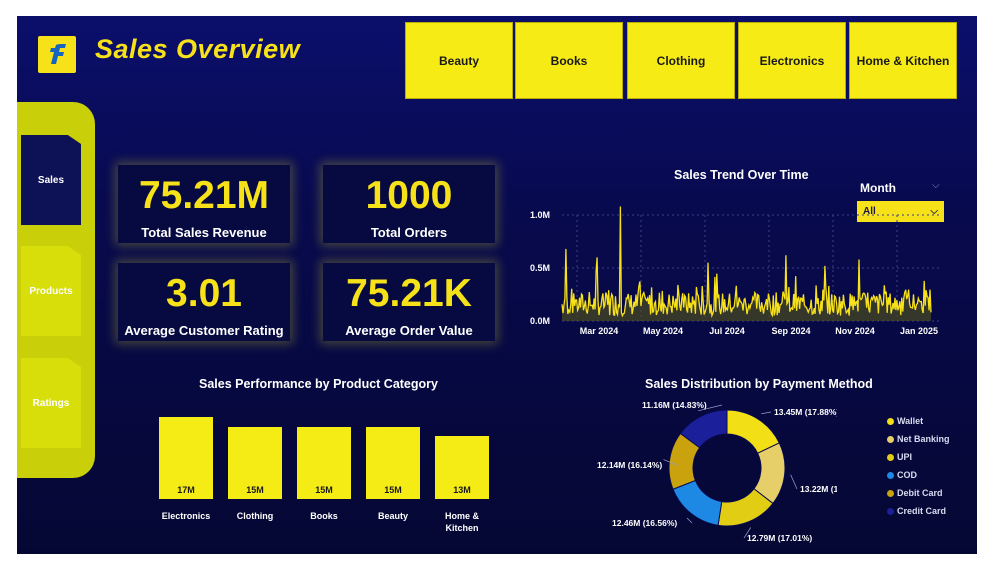 This screenshot has height=573, width=993. Describe the element at coordinates (186, 490) in the screenshot. I see `bar-value-label: 17M` at that location.